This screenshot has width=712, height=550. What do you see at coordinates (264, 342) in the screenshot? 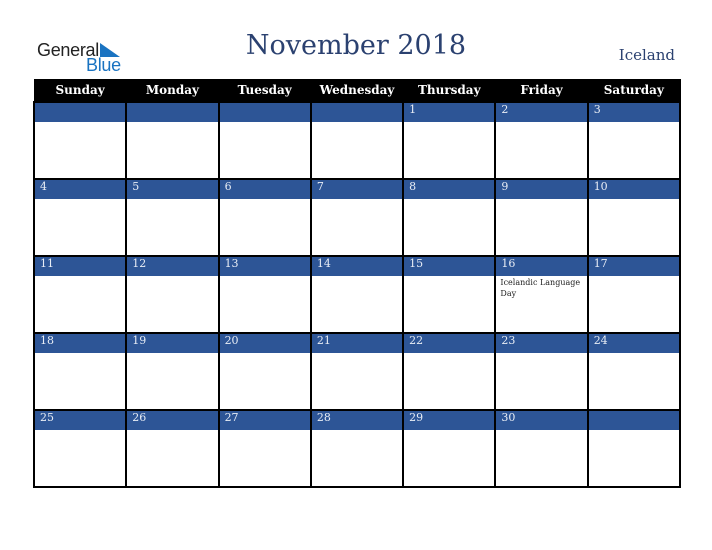
I see `day-number: 20` at bounding box center [264, 342].